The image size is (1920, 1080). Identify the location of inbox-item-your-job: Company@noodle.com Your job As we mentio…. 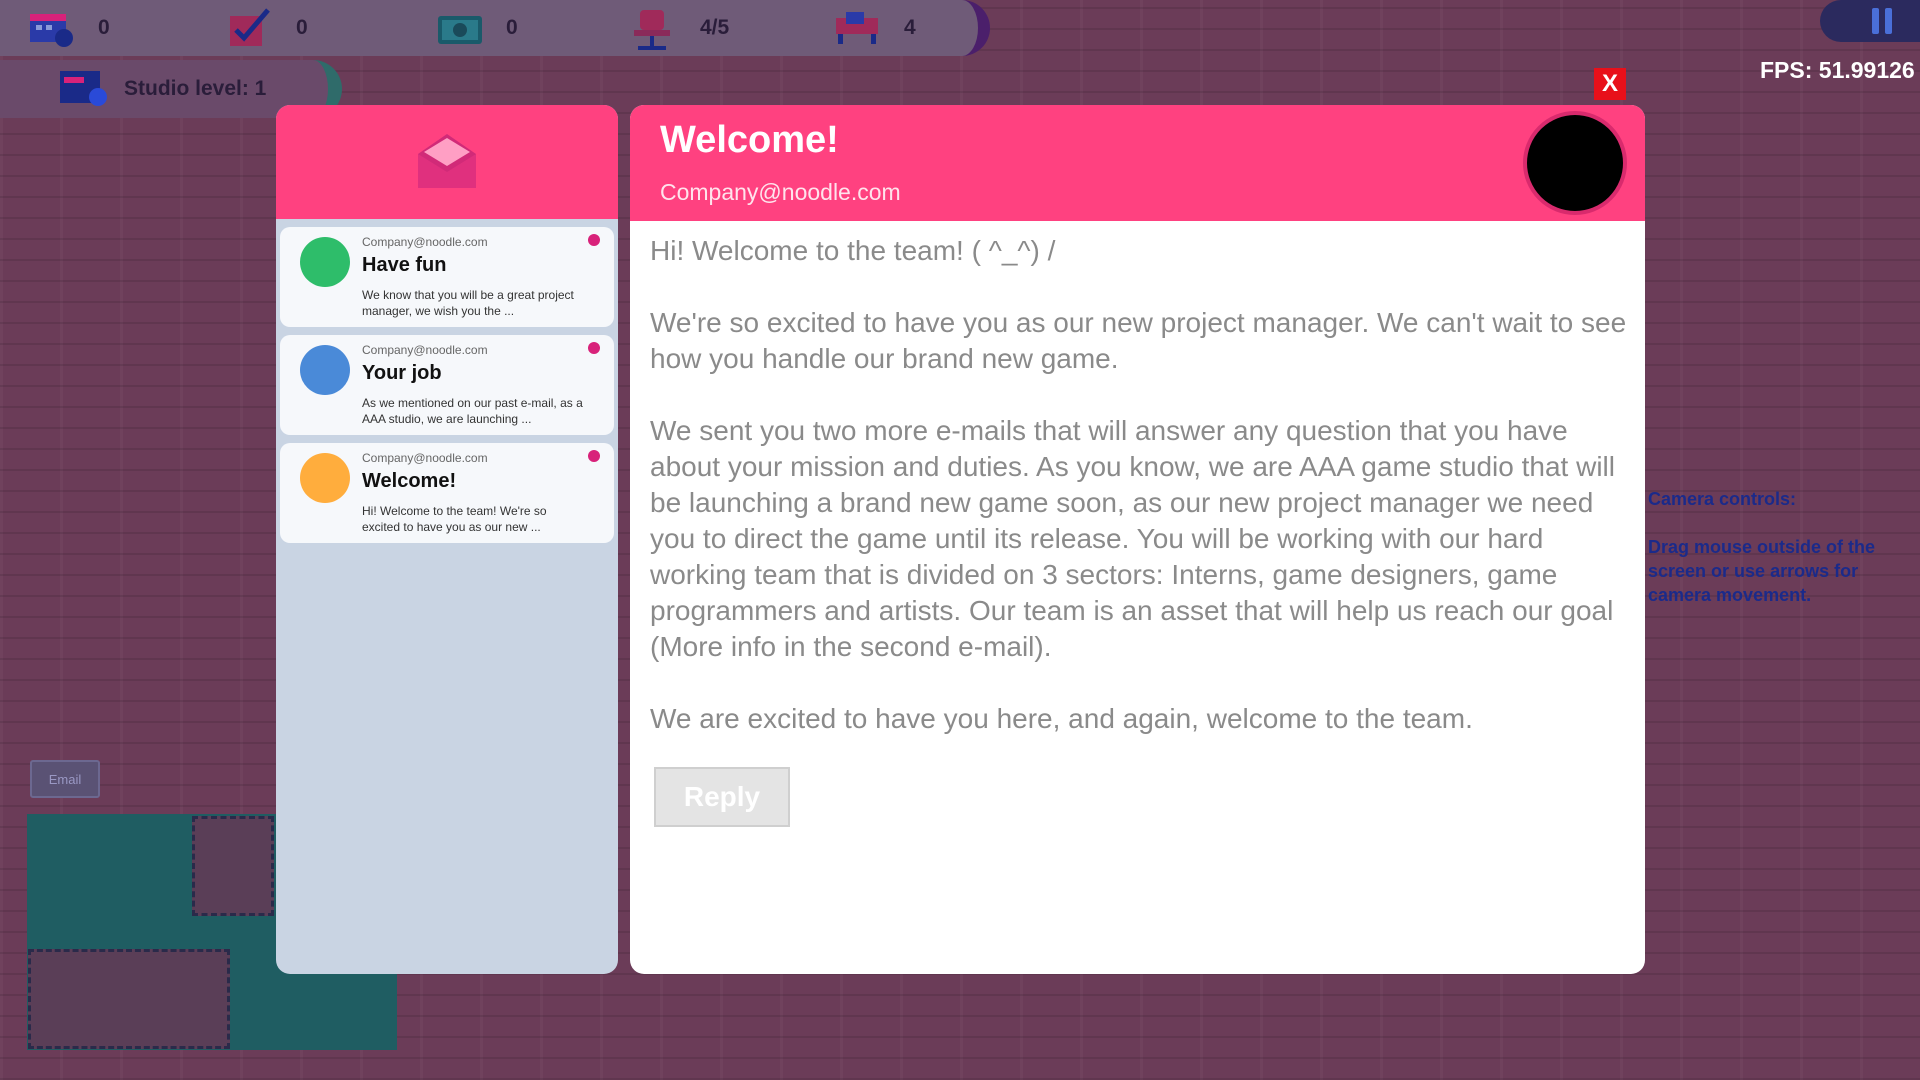
(447, 385).